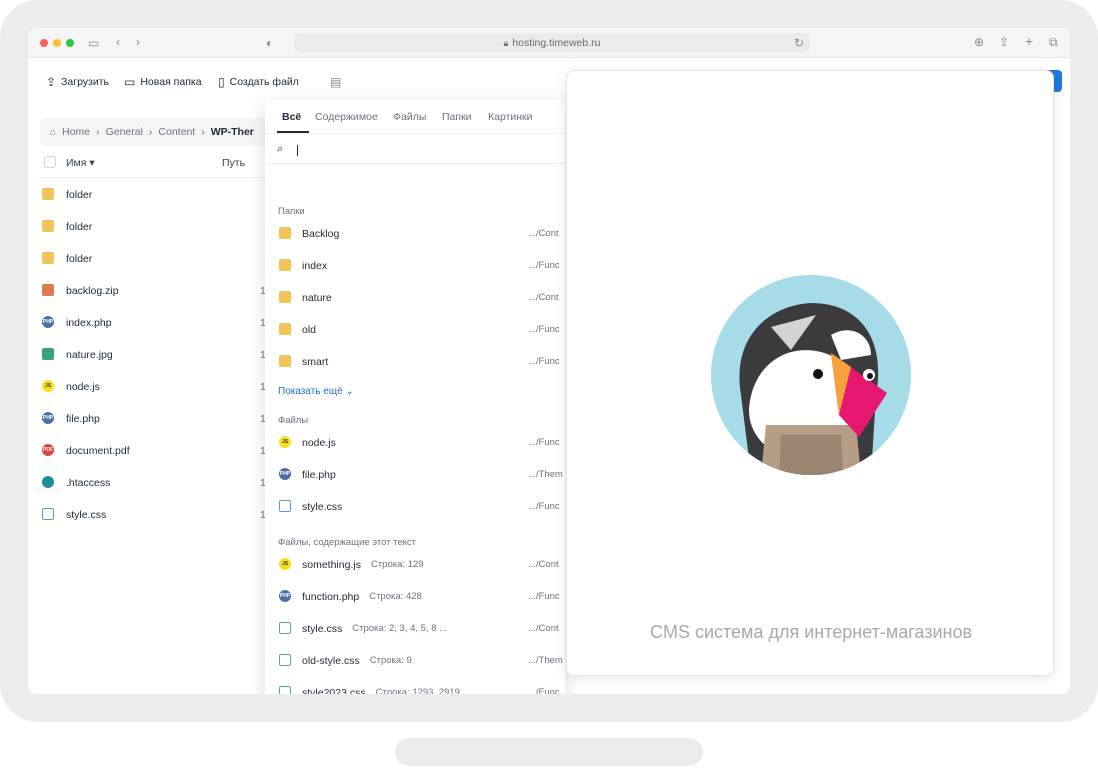 This screenshot has width=1098, height=768. I want to click on result-path: .../Them, so click(545, 474).